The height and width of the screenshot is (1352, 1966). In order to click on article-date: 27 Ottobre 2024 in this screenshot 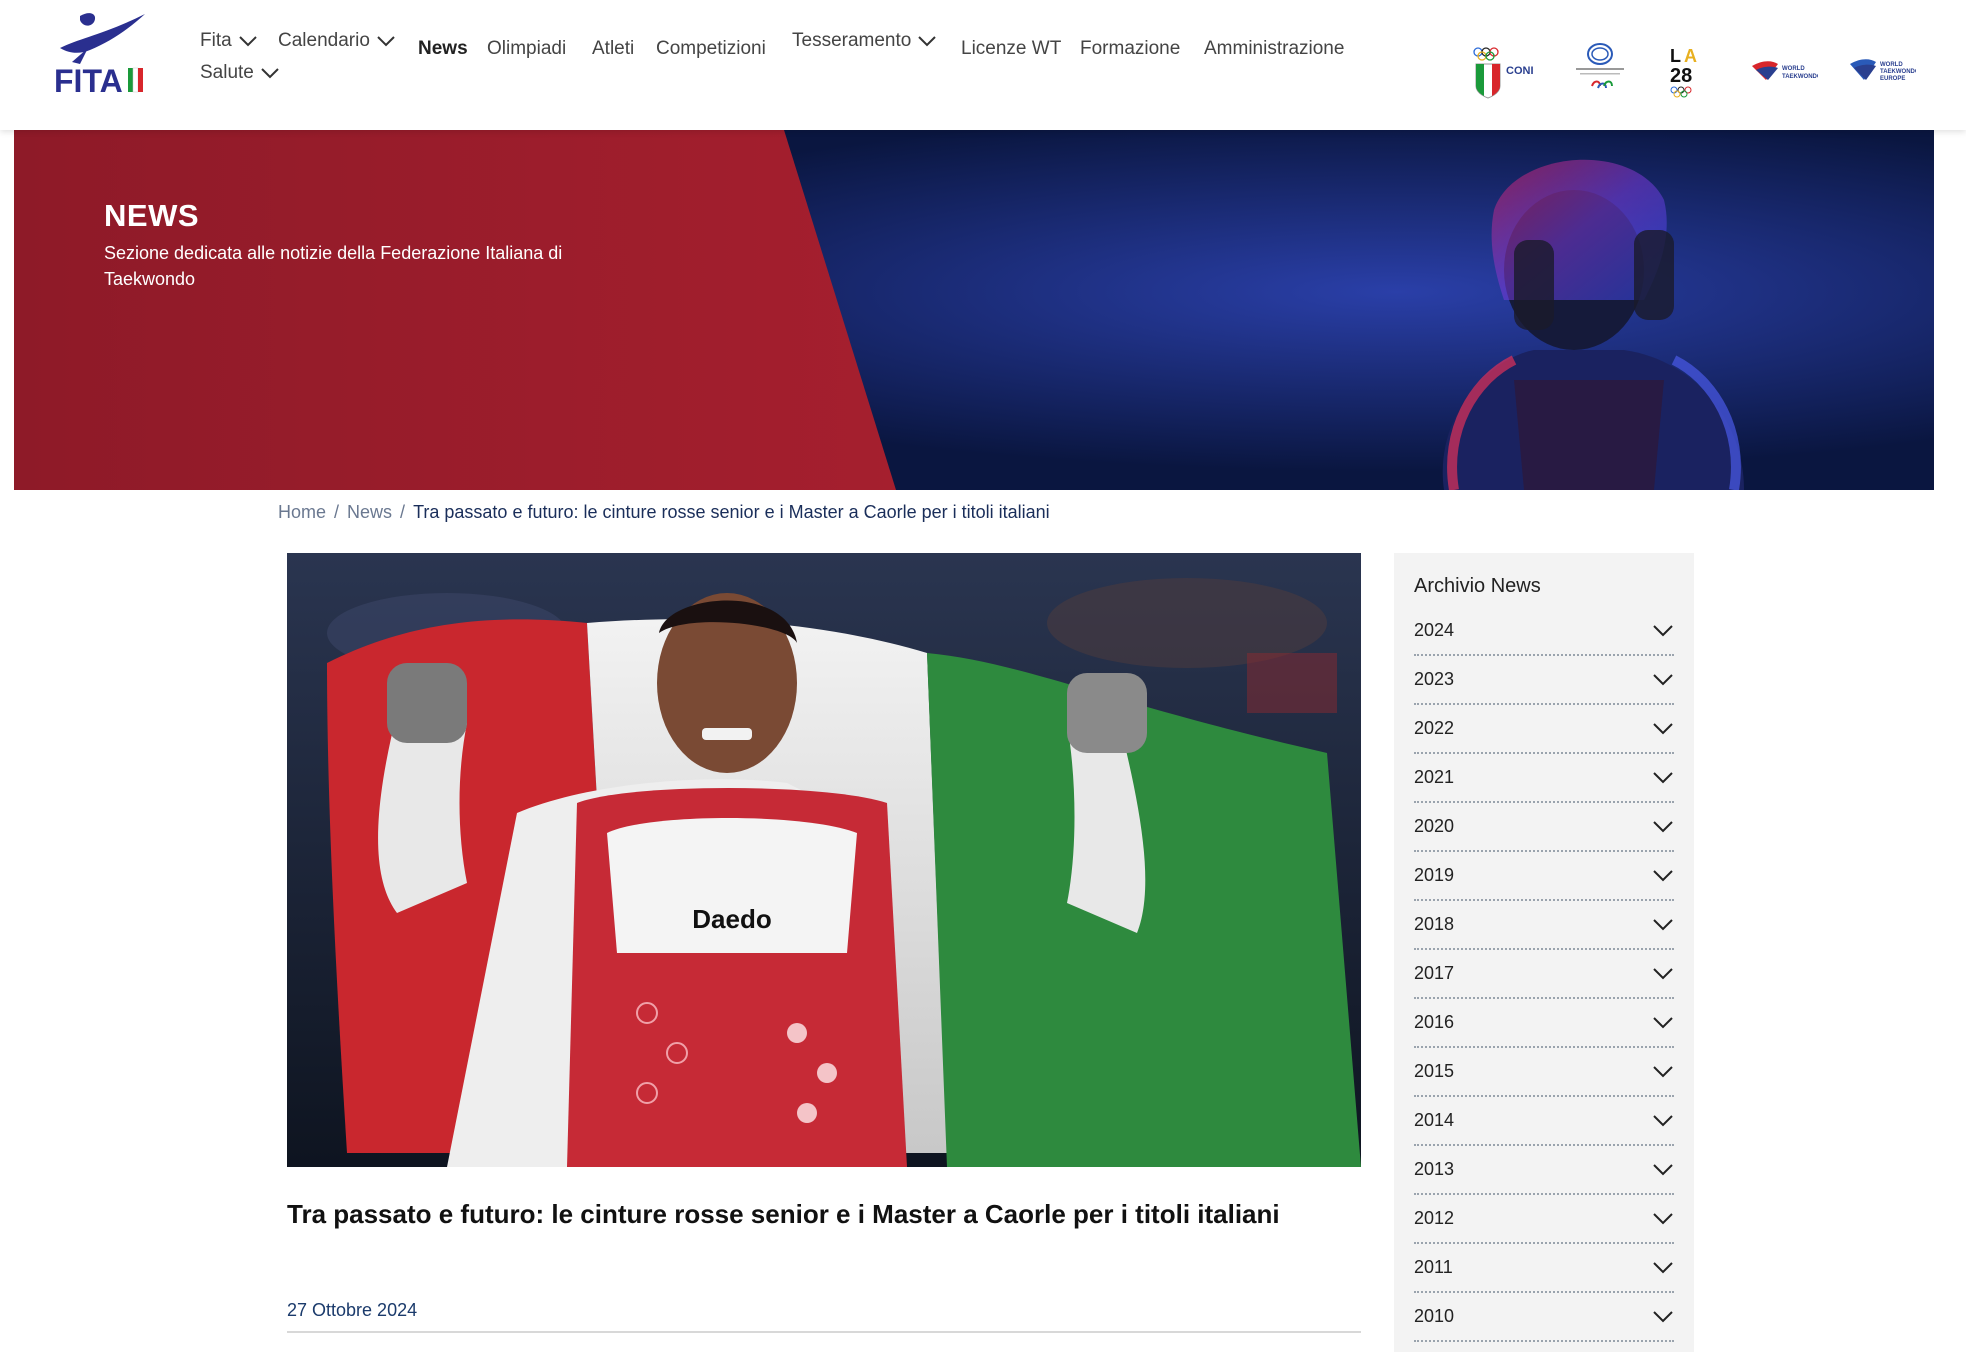, I will do `click(352, 1310)`.